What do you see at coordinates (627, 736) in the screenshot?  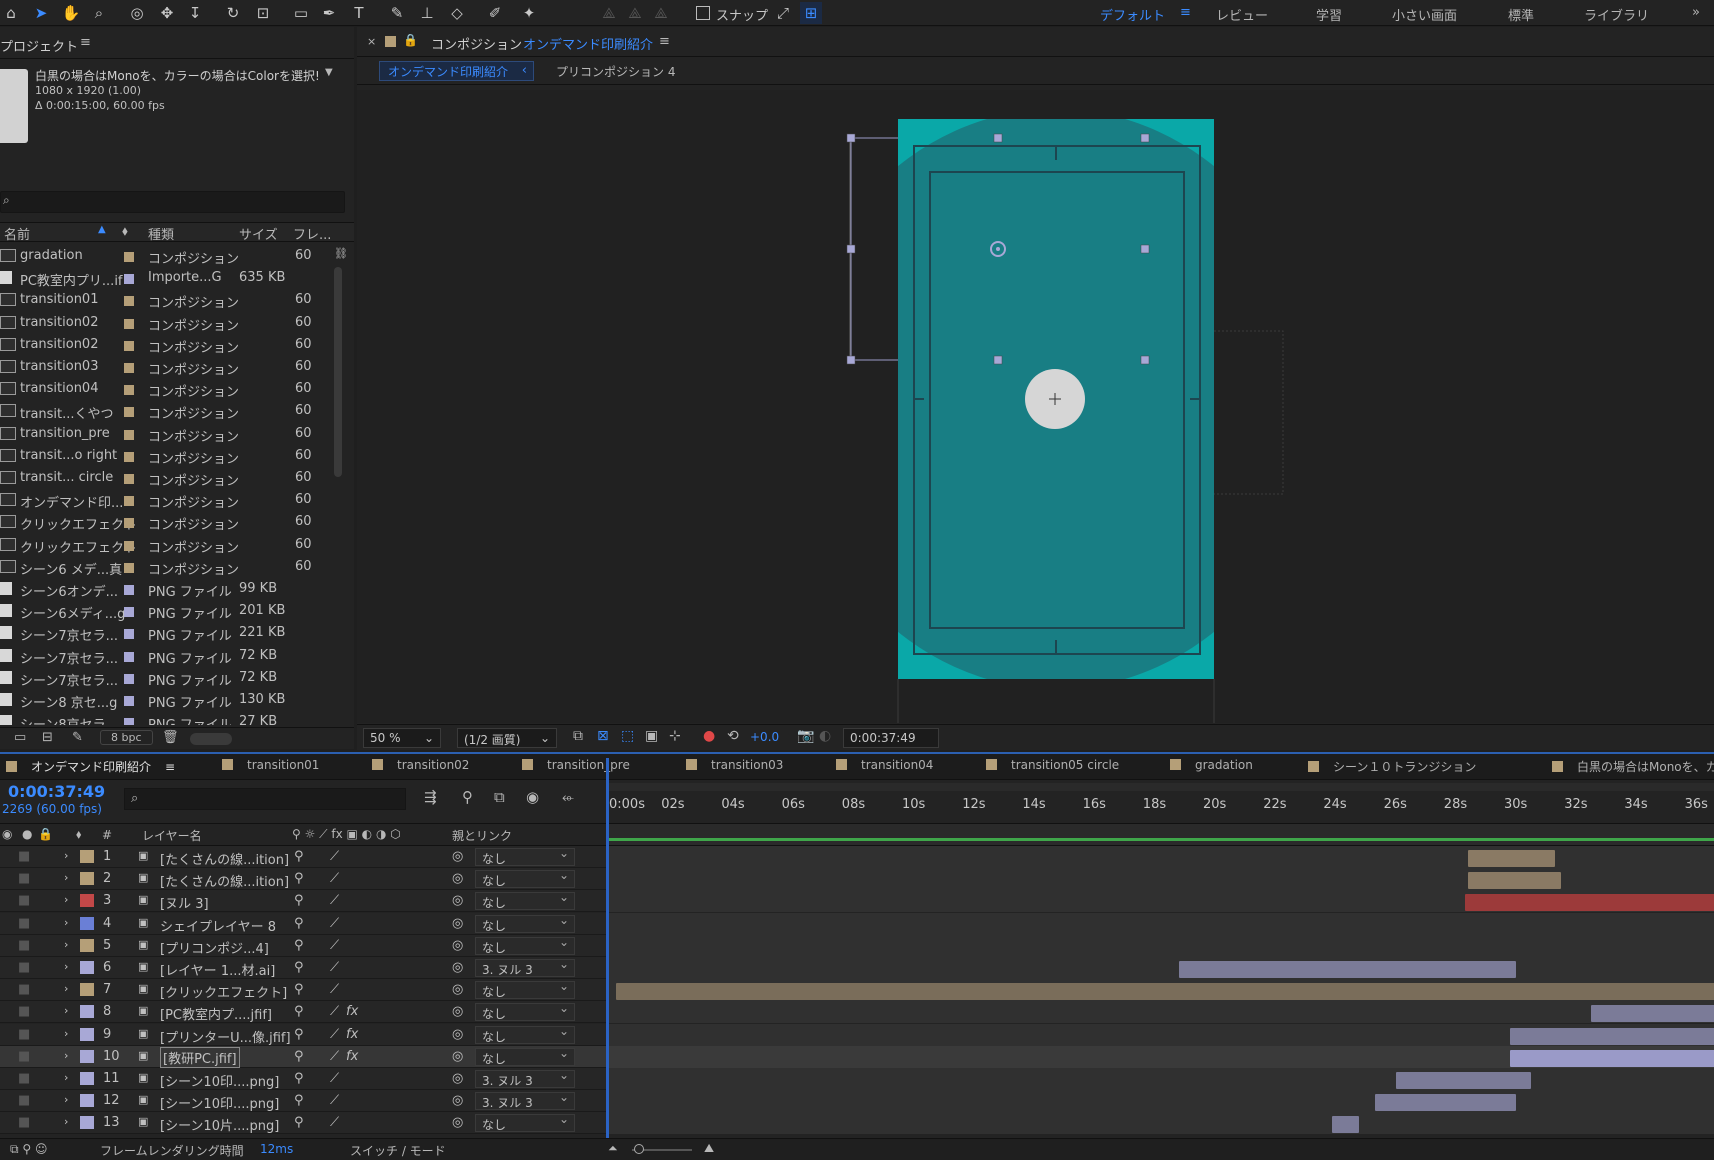 I see `mask-visibility-icon: ⬚` at bounding box center [627, 736].